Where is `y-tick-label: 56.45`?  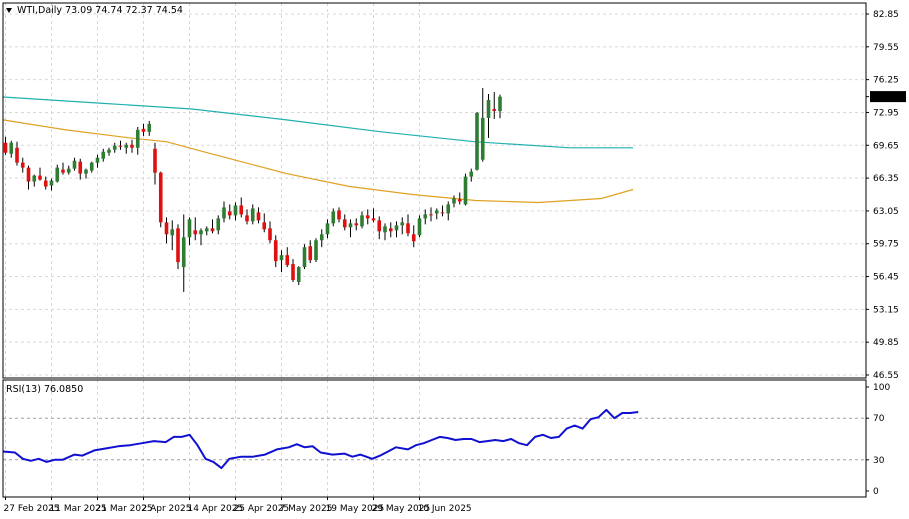
y-tick-label: 56.45 is located at coordinates (886, 278).